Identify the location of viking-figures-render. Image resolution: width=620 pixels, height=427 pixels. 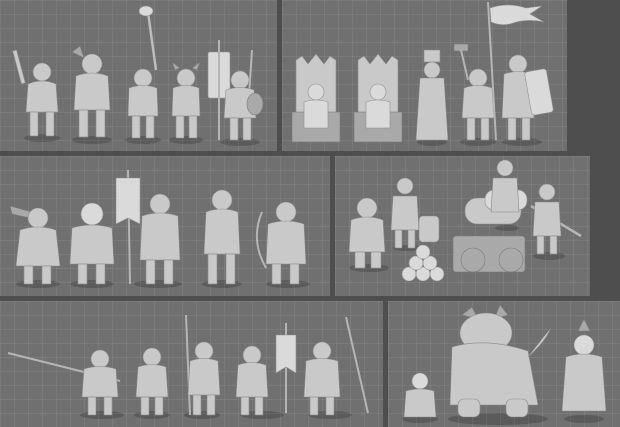
(138, 75).